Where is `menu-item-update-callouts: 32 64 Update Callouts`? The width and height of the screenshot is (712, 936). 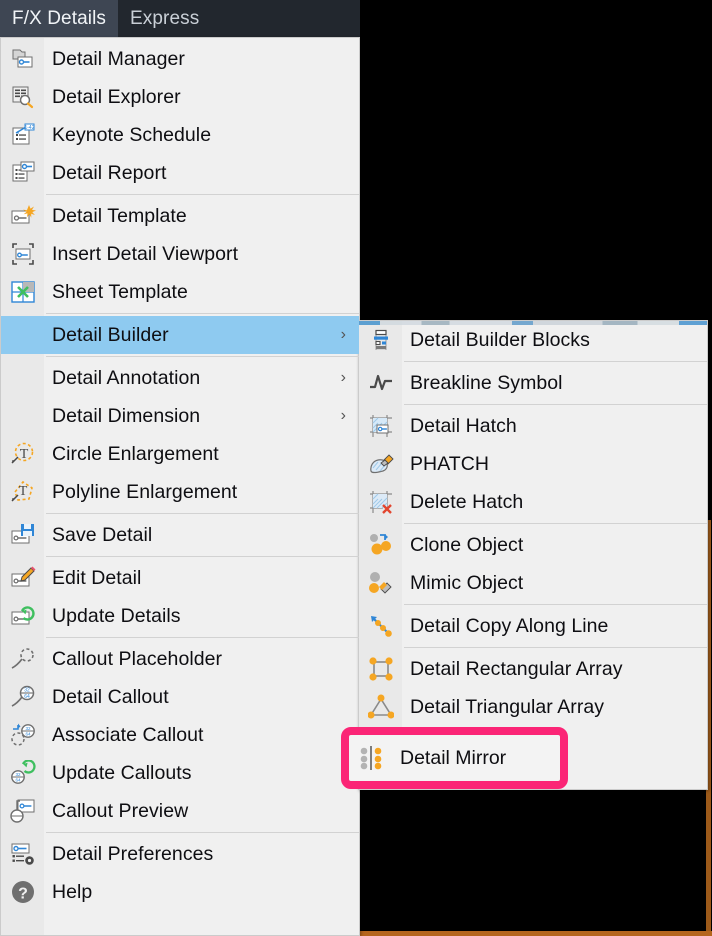
menu-item-update-callouts: 32 64 Update Callouts is located at coordinates (180, 773).